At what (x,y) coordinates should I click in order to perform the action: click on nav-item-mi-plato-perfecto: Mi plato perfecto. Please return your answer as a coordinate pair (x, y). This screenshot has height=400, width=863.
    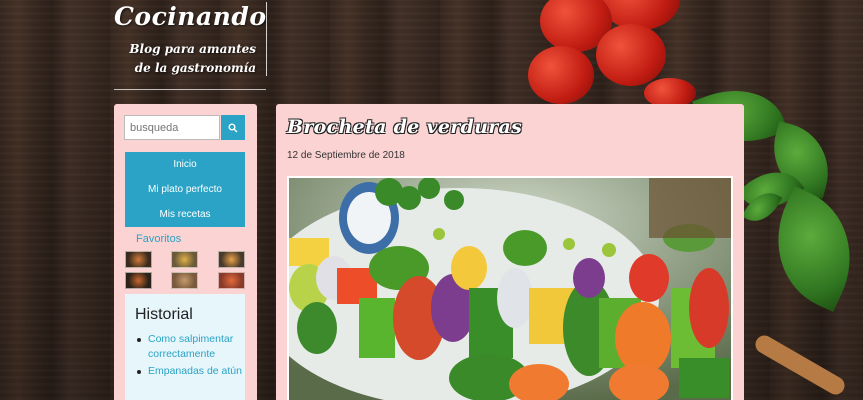
    Looking at the image, I should click on (185, 189).